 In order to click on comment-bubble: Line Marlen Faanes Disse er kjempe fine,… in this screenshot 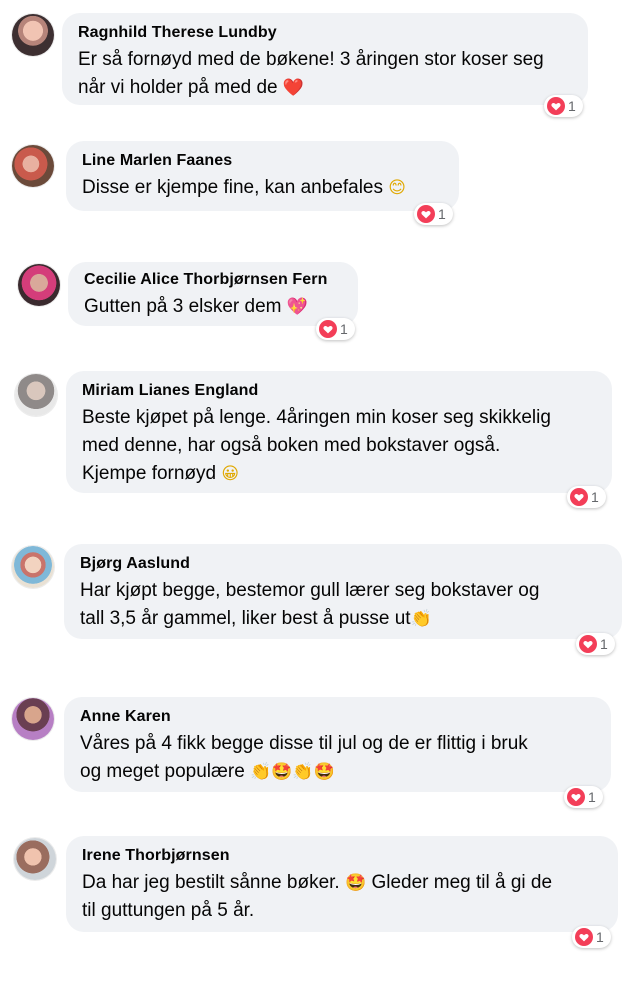, I will do `click(262, 176)`.